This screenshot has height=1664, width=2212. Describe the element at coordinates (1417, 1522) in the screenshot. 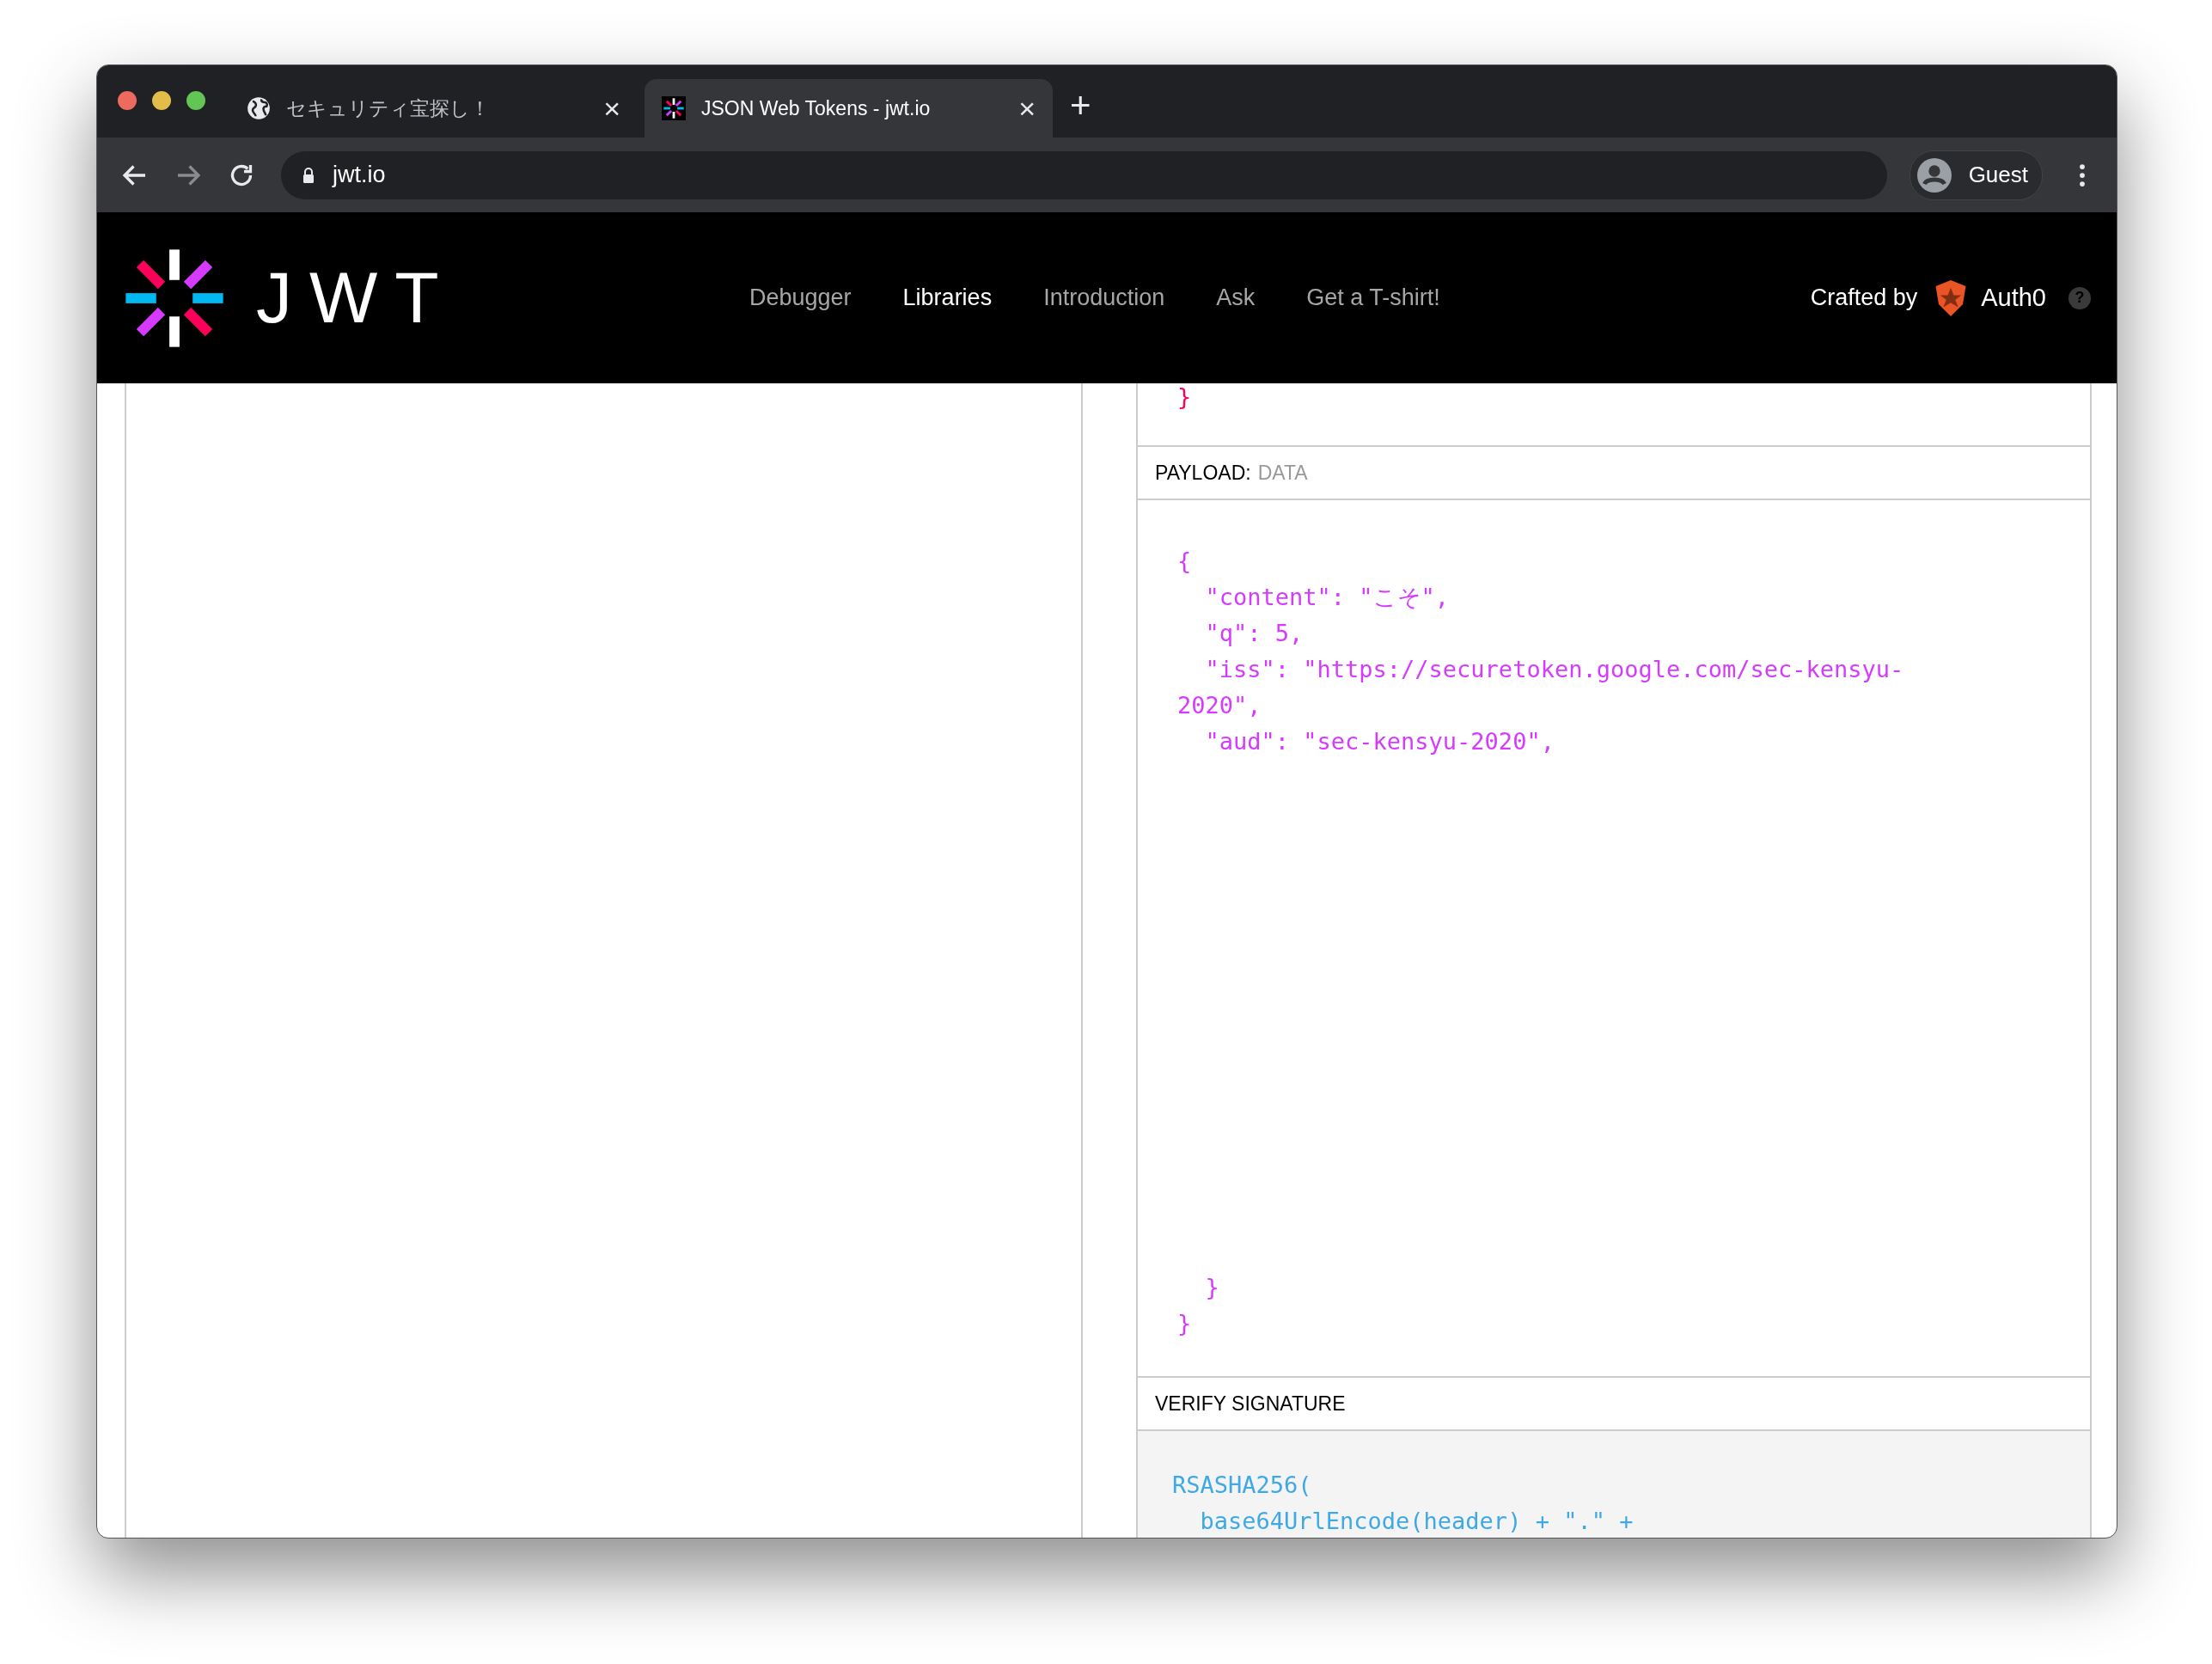

I see `code-line: base64UrlEncode(header) + "." +` at that location.